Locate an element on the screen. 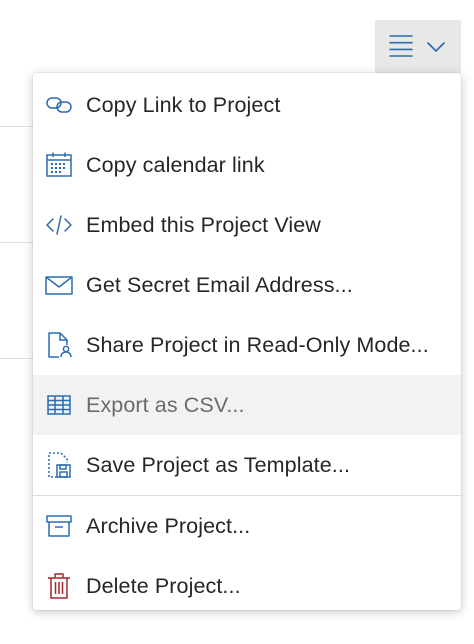 This screenshot has width=474, height=644. menu-item-label: Copy calendar link is located at coordinates (175, 164).